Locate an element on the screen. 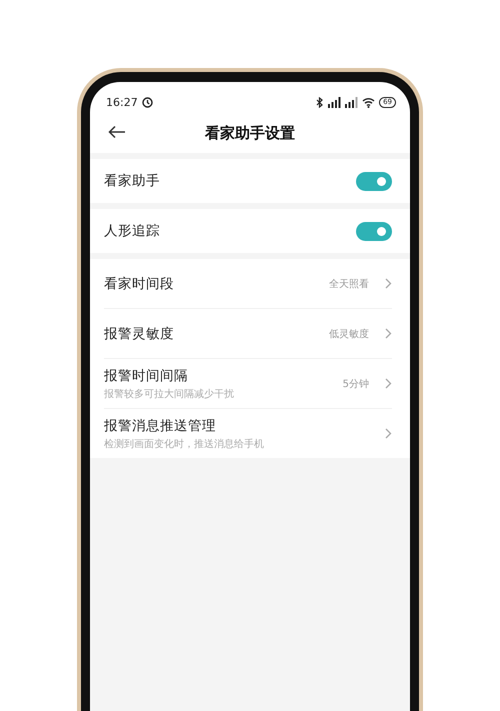 The height and width of the screenshot is (711, 500). wifi-icon is located at coordinates (369, 102).